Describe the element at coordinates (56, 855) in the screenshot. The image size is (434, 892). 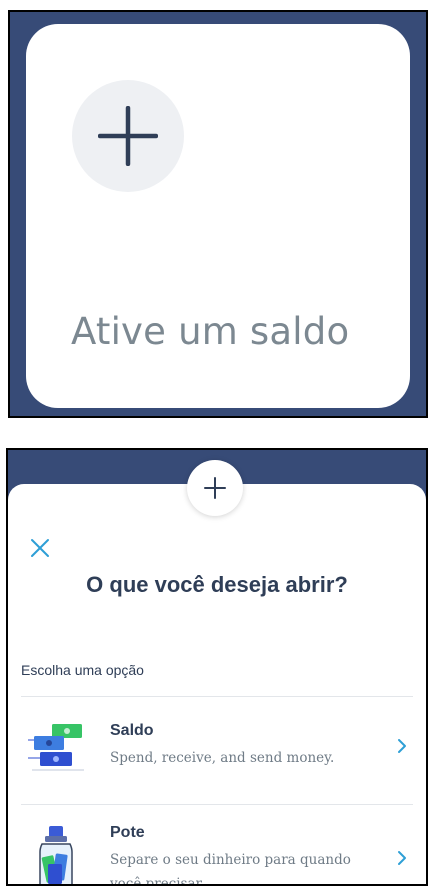
I see `jar-icon` at that location.